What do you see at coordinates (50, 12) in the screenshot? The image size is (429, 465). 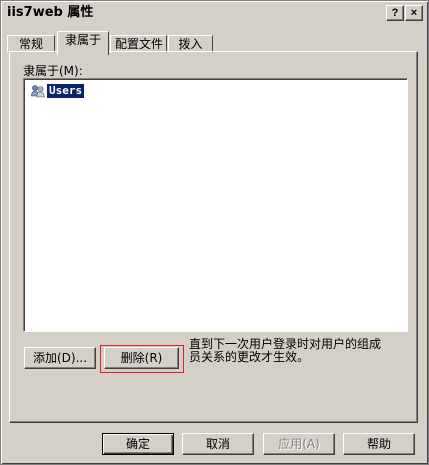 I see `window-title: iis7web 属性` at bounding box center [50, 12].